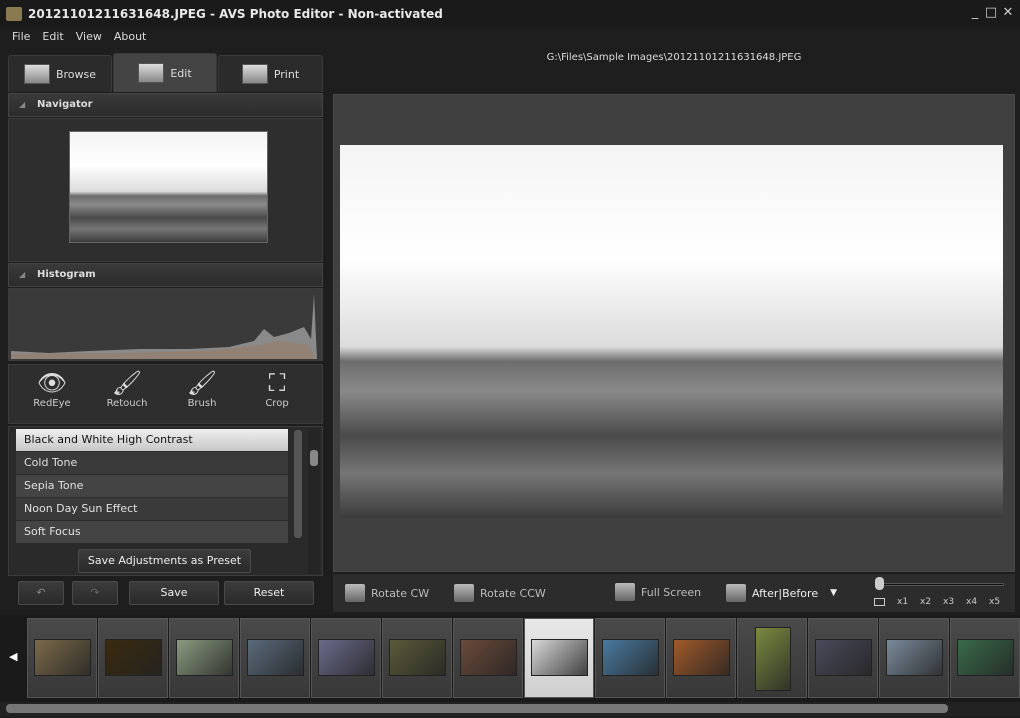 The height and width of the screenshot is (718, 1020). What do you see at coordinates (152, 440) in the screenshot?
I see `preset-item: Black and White High Contrast` at bounding box center [152, 440].